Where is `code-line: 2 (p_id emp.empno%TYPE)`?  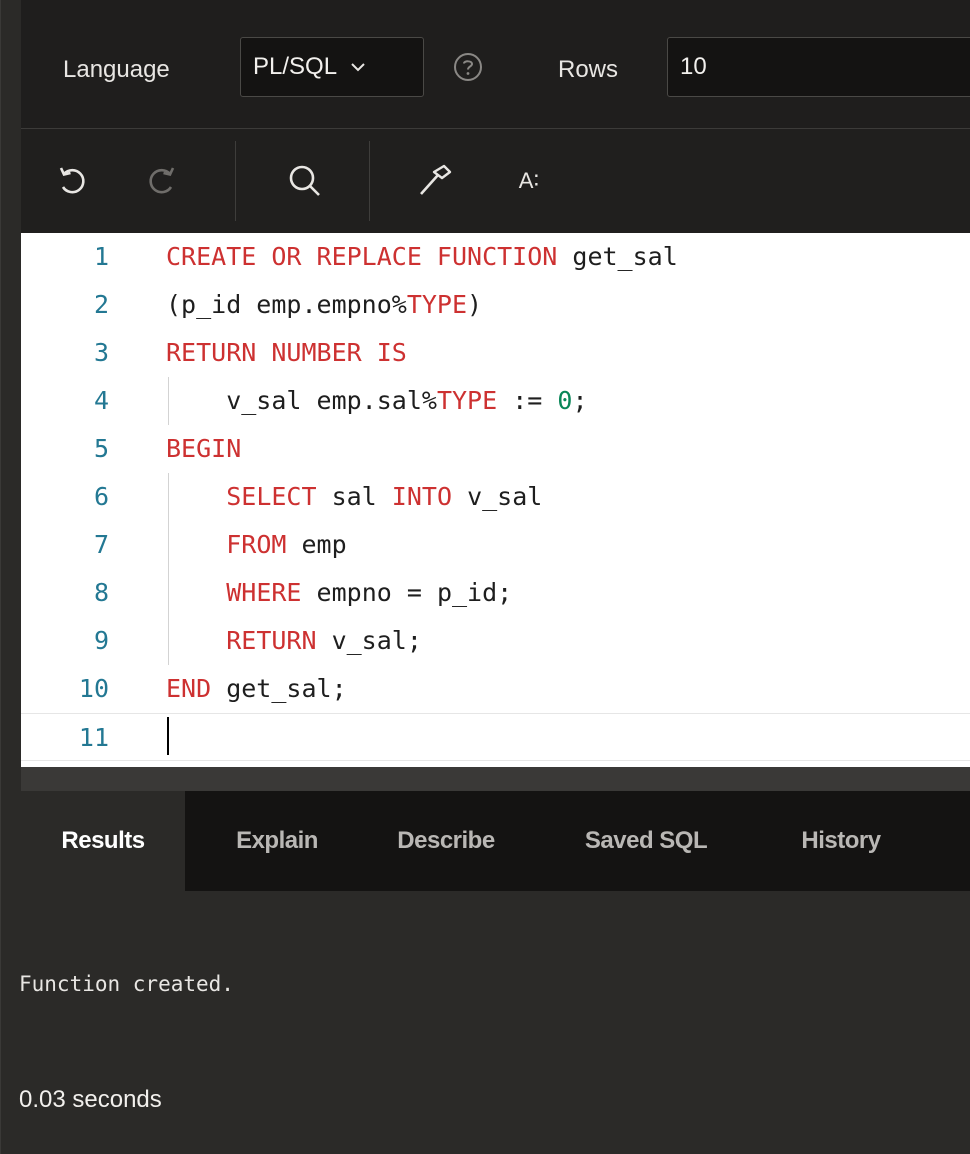
code-line: 2 (p_id emp.empno%TYPE) is located at coordinates (495, 305).